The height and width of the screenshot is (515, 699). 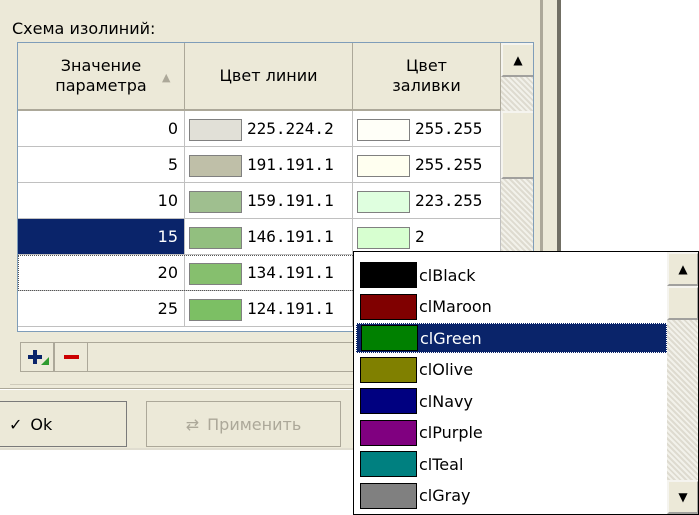 I want to click on cell-value: 25, so click(x=101, y=309).